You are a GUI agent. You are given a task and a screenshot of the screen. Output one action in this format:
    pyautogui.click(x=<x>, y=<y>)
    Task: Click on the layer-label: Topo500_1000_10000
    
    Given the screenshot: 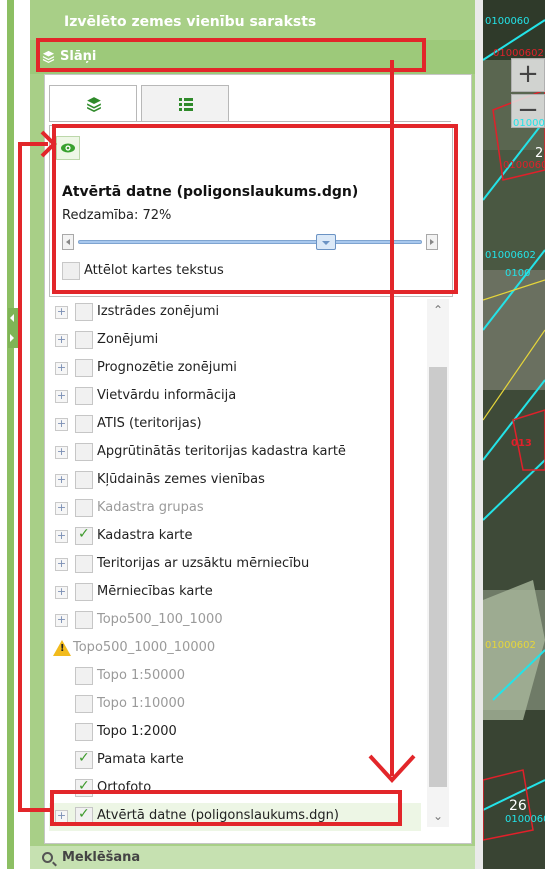 What is the action you would take?
    pyautogui.click(x=144, y=647)
    